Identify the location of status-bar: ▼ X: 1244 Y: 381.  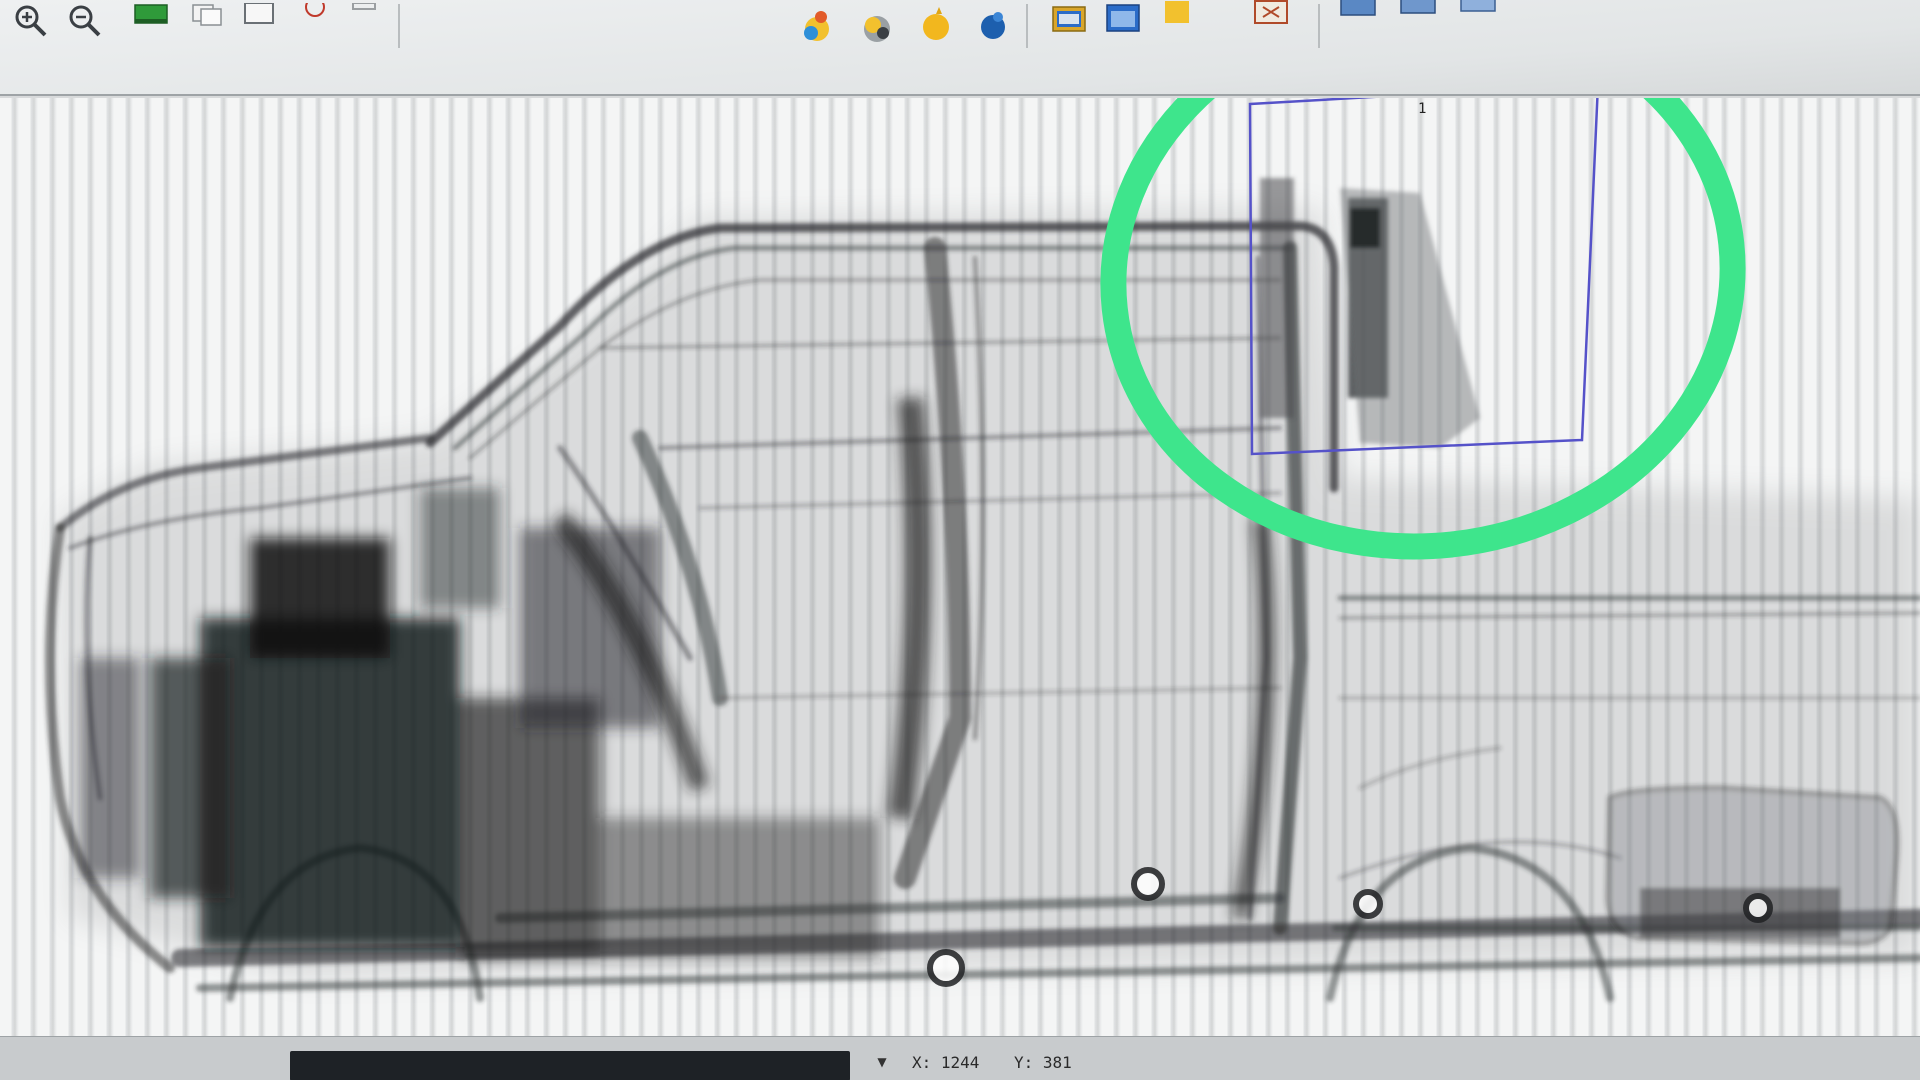
(960, 1058).